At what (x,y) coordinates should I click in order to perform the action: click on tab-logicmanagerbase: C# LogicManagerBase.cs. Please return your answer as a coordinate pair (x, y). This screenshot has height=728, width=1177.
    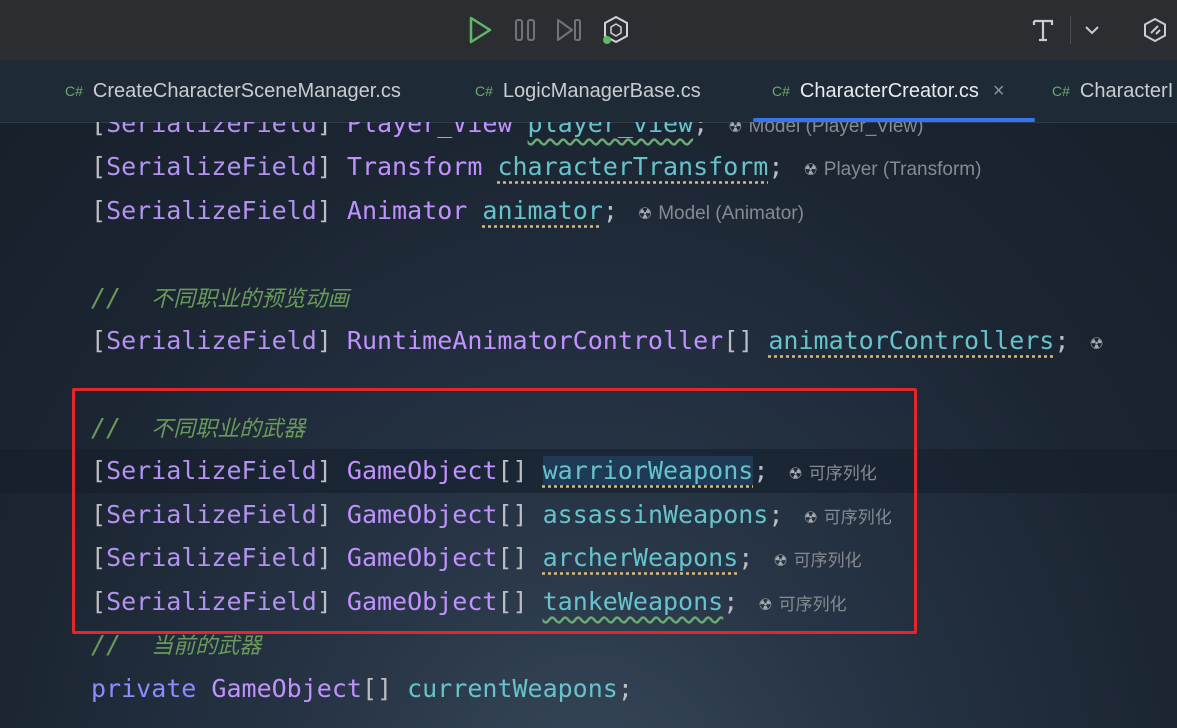
    Looking at the image, I should click on (588, 91).